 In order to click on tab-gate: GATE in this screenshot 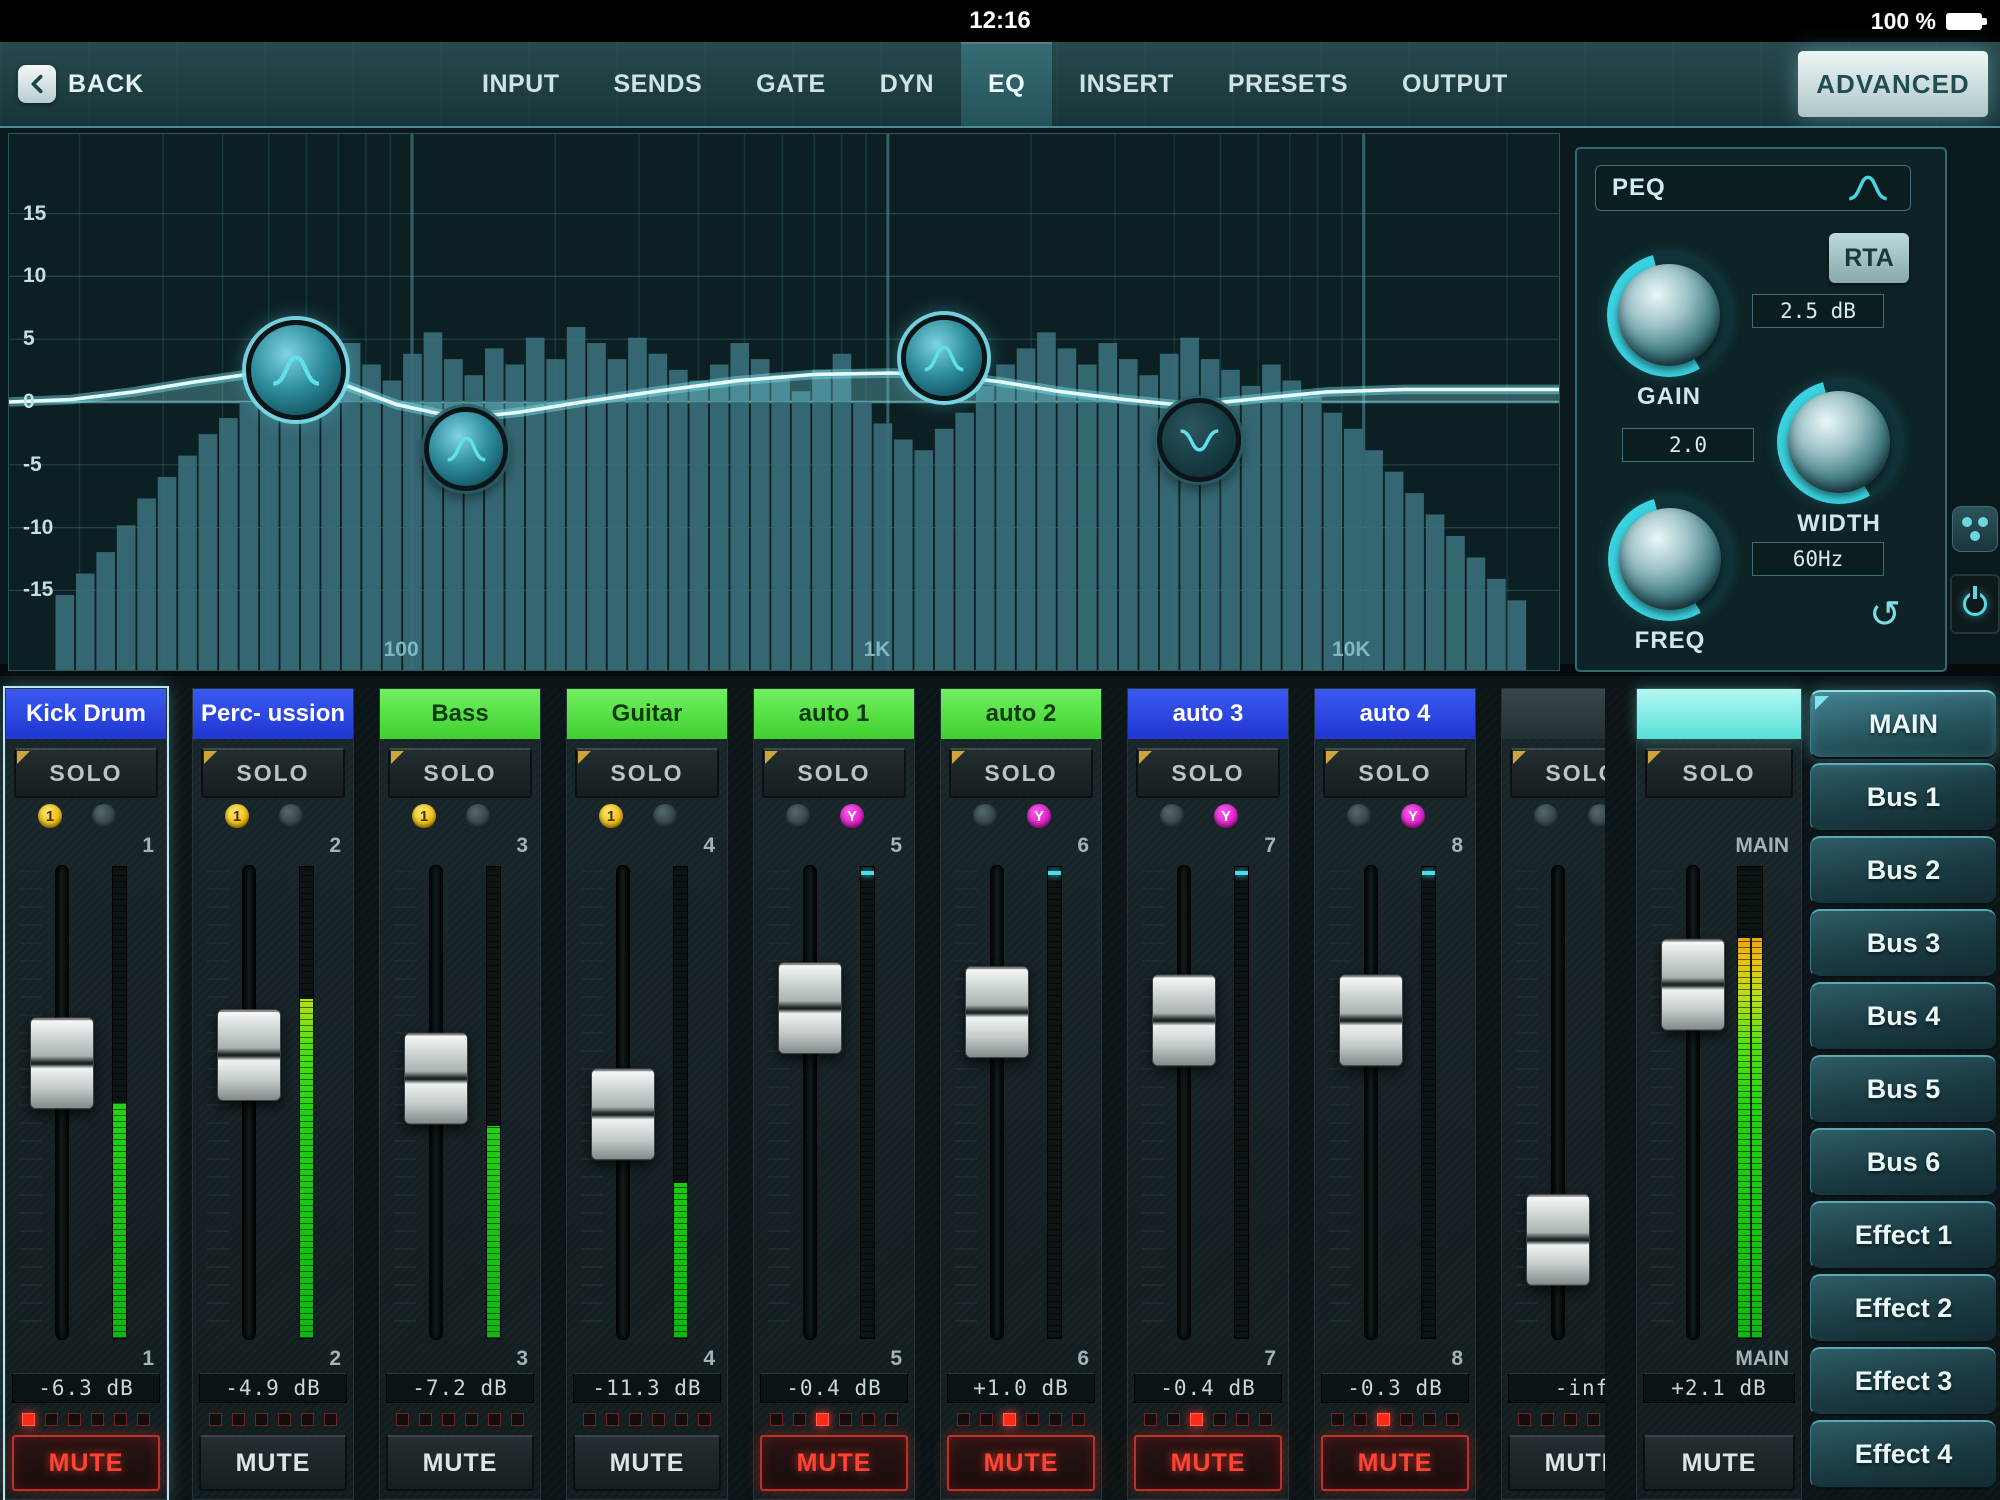, I will do `click(791, 84)`.